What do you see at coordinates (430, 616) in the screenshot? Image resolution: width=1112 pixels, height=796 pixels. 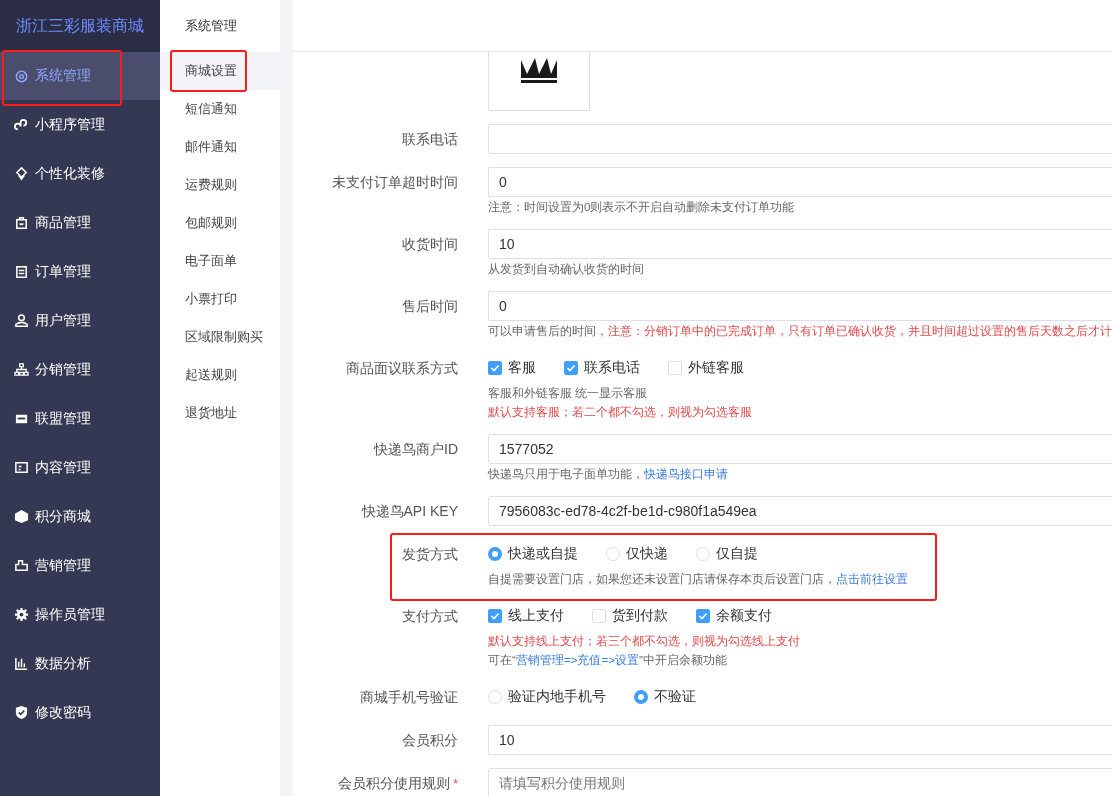 I see `field-label: 支付方式` at bounding box center [430, 616].